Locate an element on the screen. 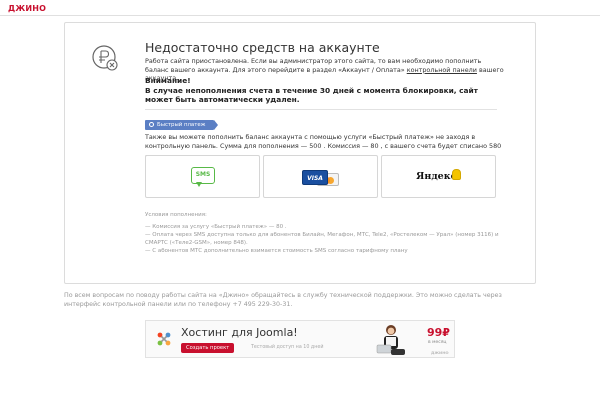  sms-icon: SMS is located at coordinates (203, 177).